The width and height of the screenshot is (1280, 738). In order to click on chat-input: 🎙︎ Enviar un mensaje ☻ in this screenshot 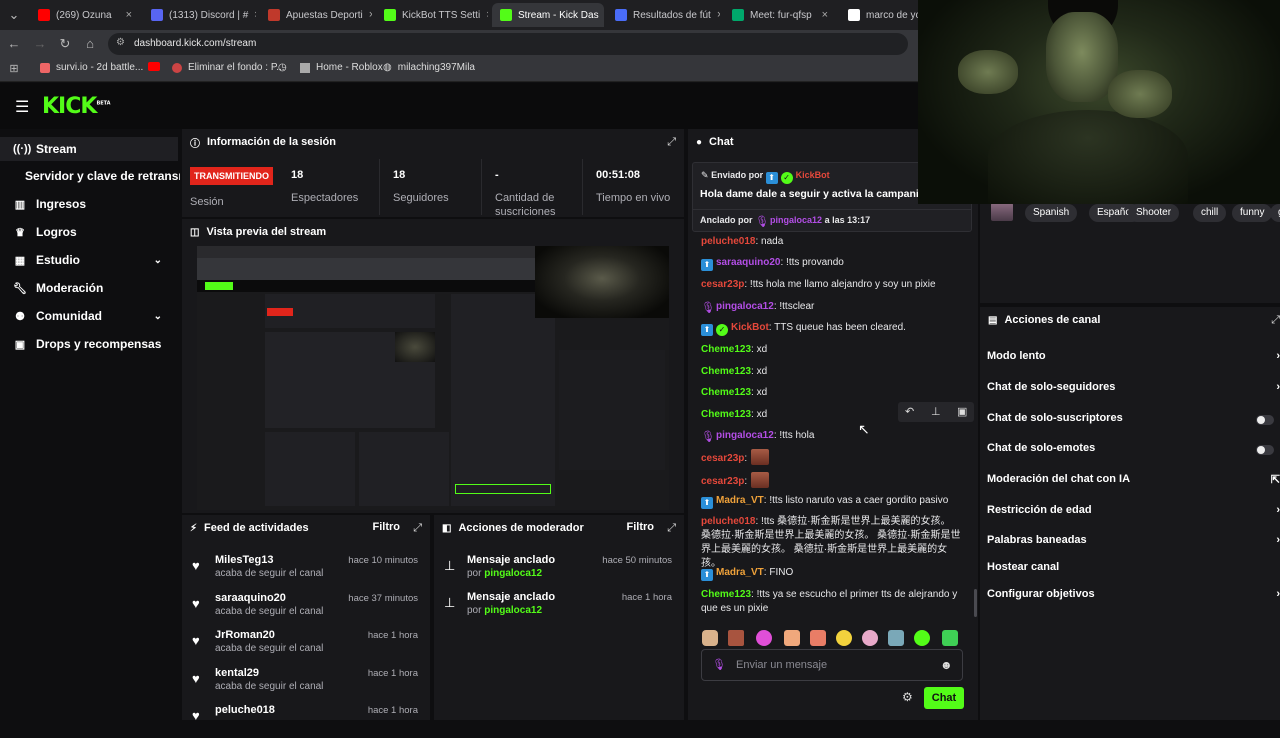, I will do `click(832, 665)`.